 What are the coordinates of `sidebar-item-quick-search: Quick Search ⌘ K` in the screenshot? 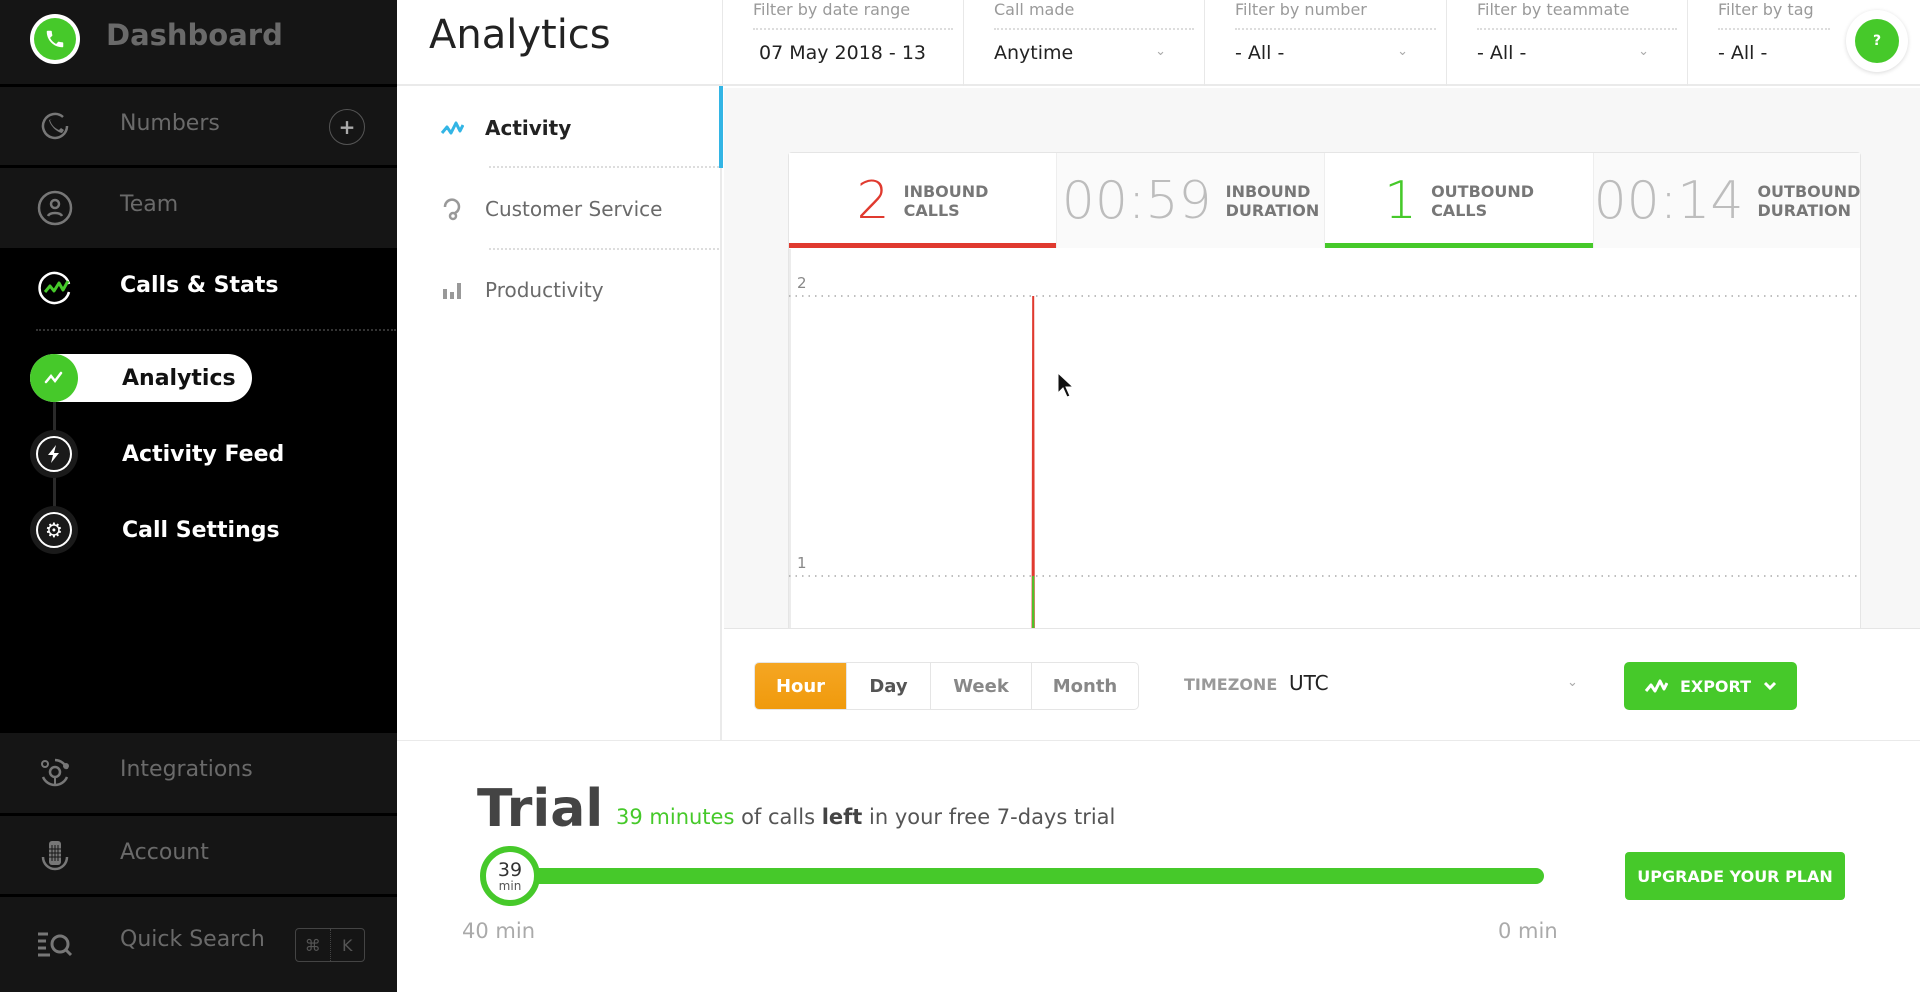 It's located at (198, 944).